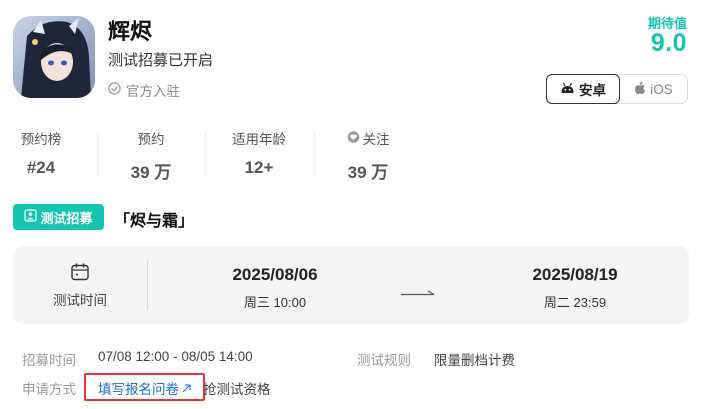  I want to click on end-time: 周二 23:59, so click(575, 302).